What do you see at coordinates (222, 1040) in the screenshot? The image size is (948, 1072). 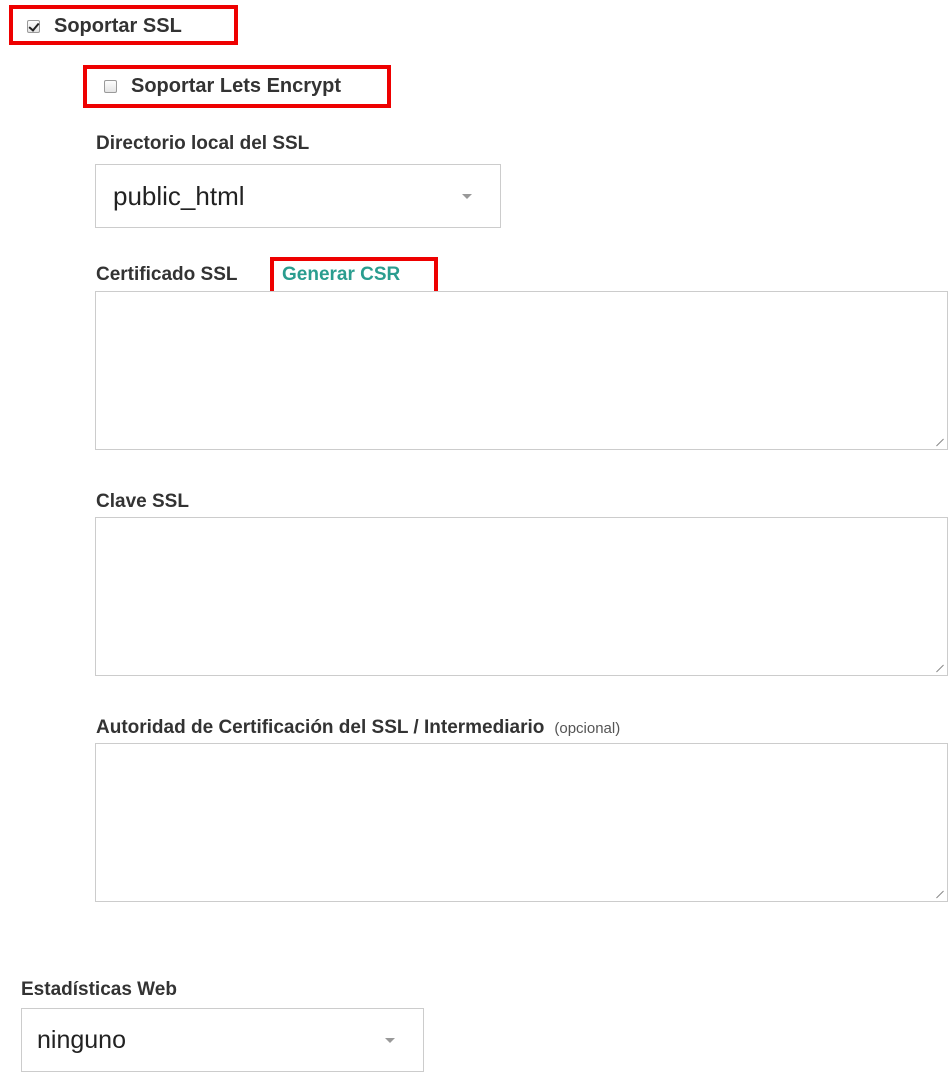 I see `web-stats-select: ninguno` at bounding box center [222, 1040].